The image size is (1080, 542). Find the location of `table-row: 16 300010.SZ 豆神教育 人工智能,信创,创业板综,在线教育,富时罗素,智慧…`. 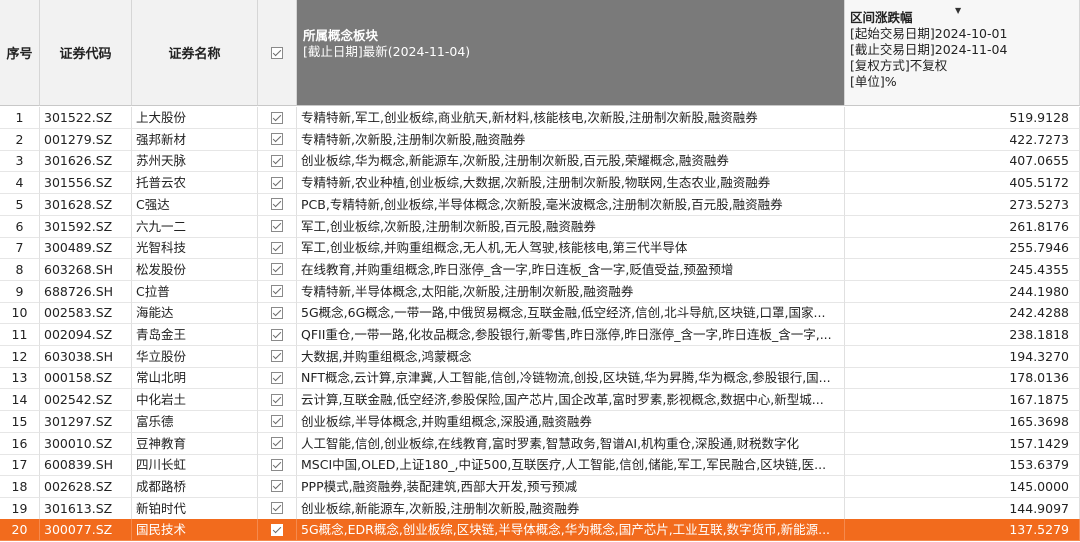

table-row: 16 300010.SZ 豆神教育 人工智能,信创,创业板综,在线教育,富时罗素,智慧… is located at coordinates (540, 443).